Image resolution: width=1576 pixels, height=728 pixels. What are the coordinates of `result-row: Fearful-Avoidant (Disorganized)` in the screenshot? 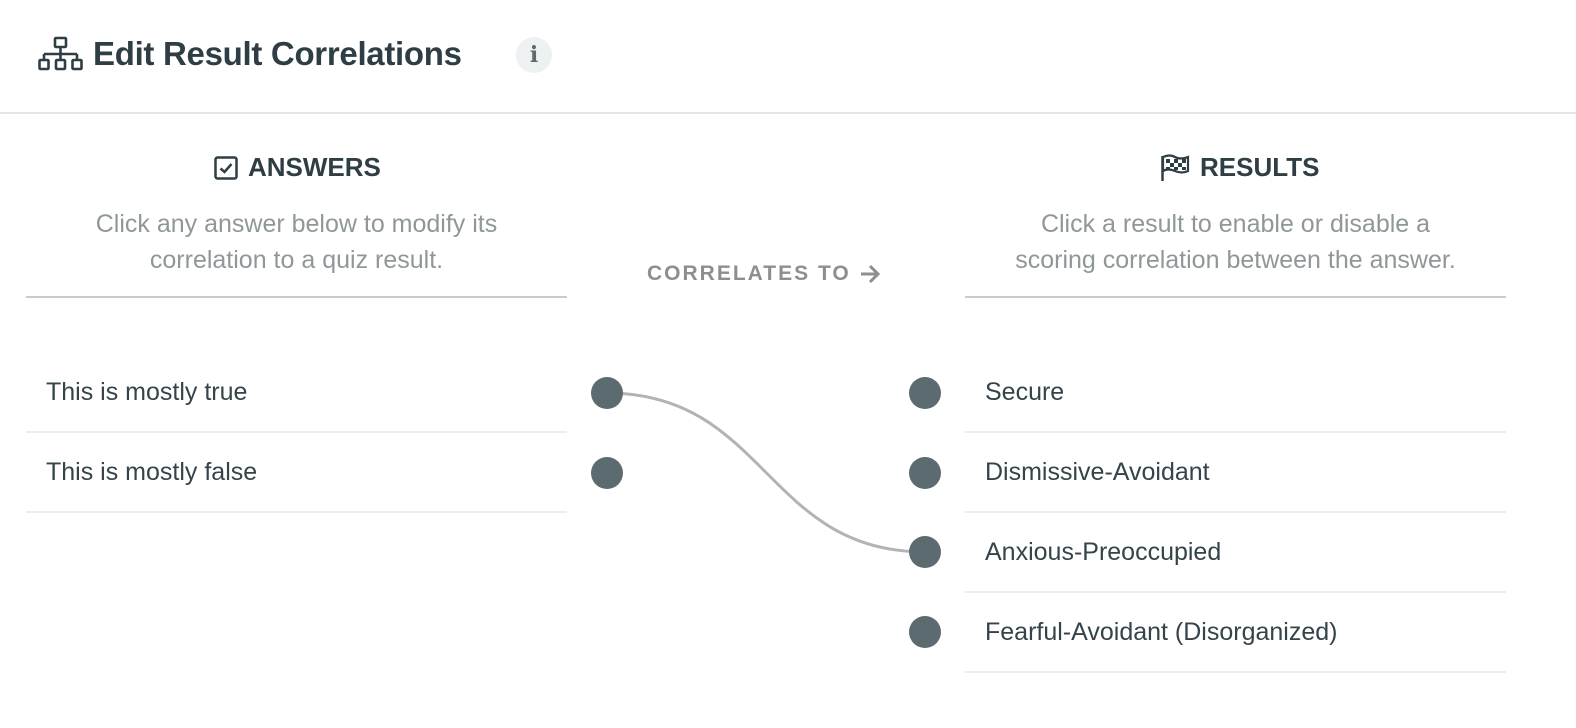 It's located at (1235, 633).